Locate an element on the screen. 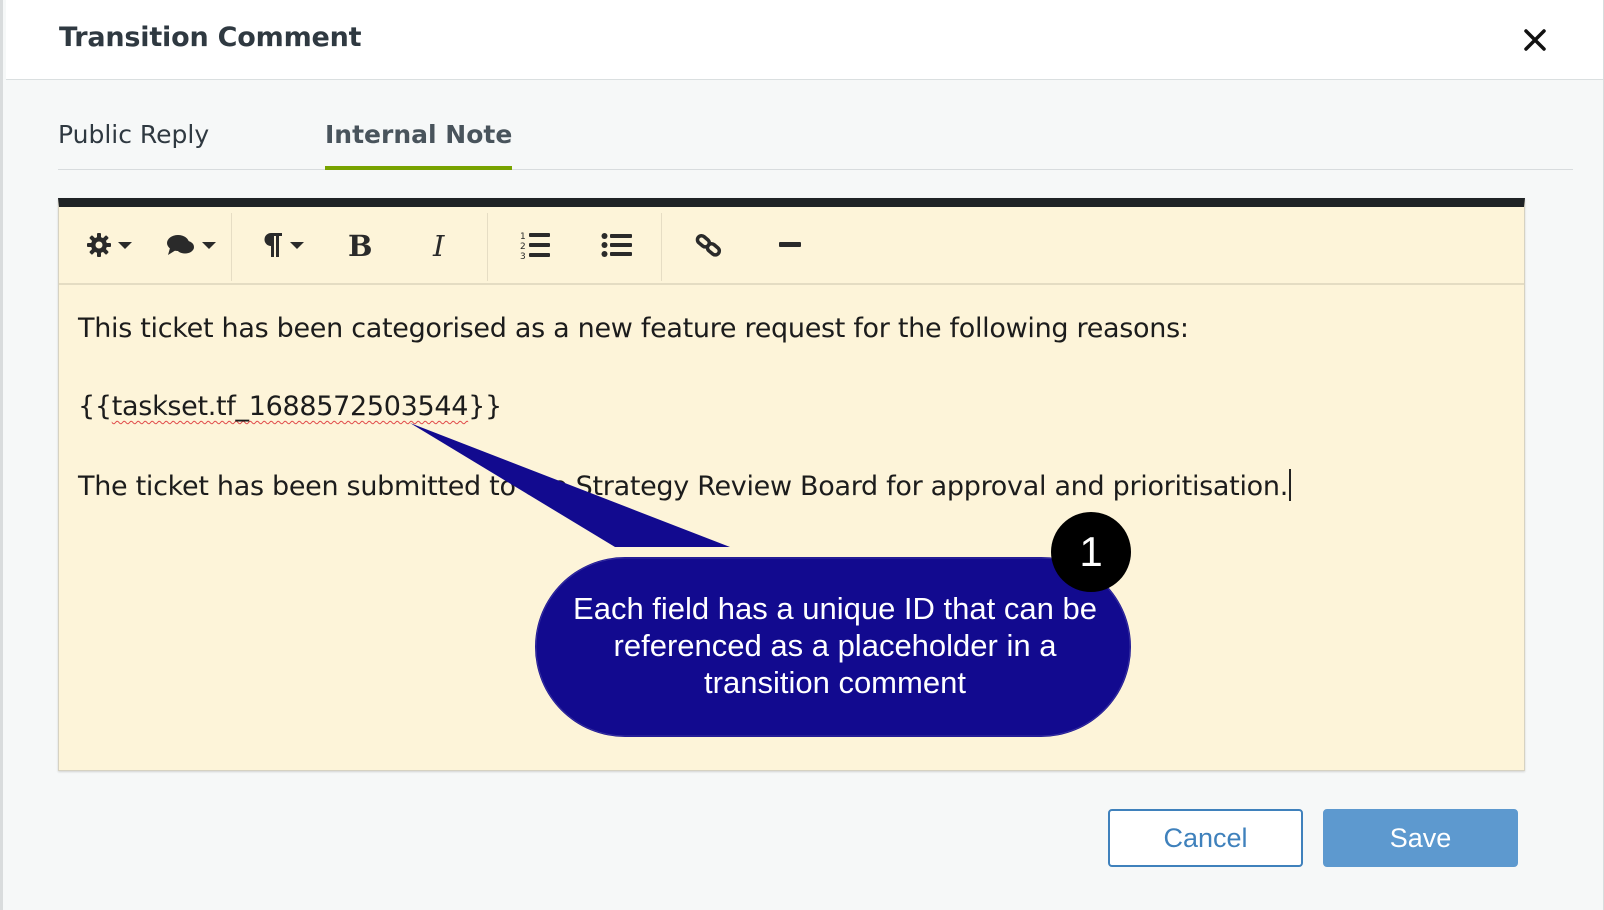 This screenshot has height=910, width=1604. bold-button: B is located at coordinates (359, 245).